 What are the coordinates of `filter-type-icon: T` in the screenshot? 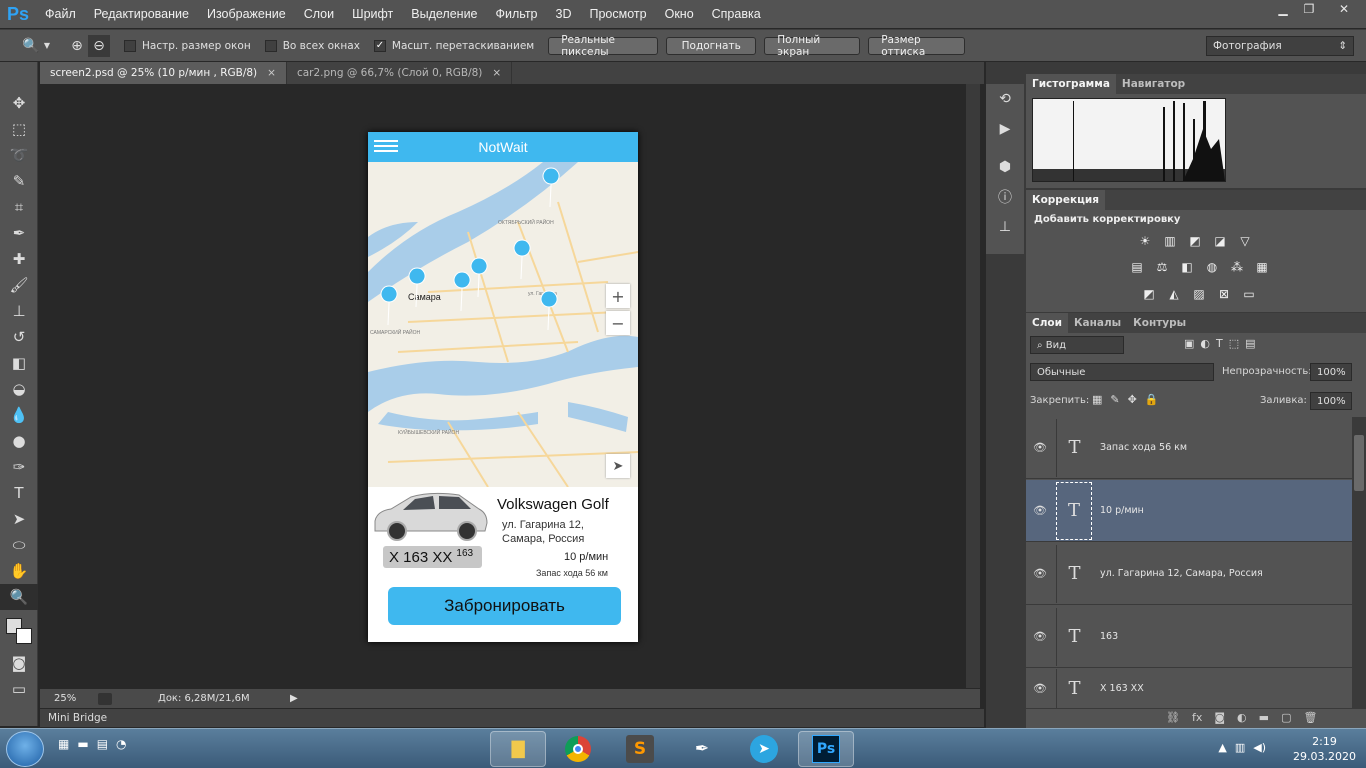 It's located at (1219, 343).